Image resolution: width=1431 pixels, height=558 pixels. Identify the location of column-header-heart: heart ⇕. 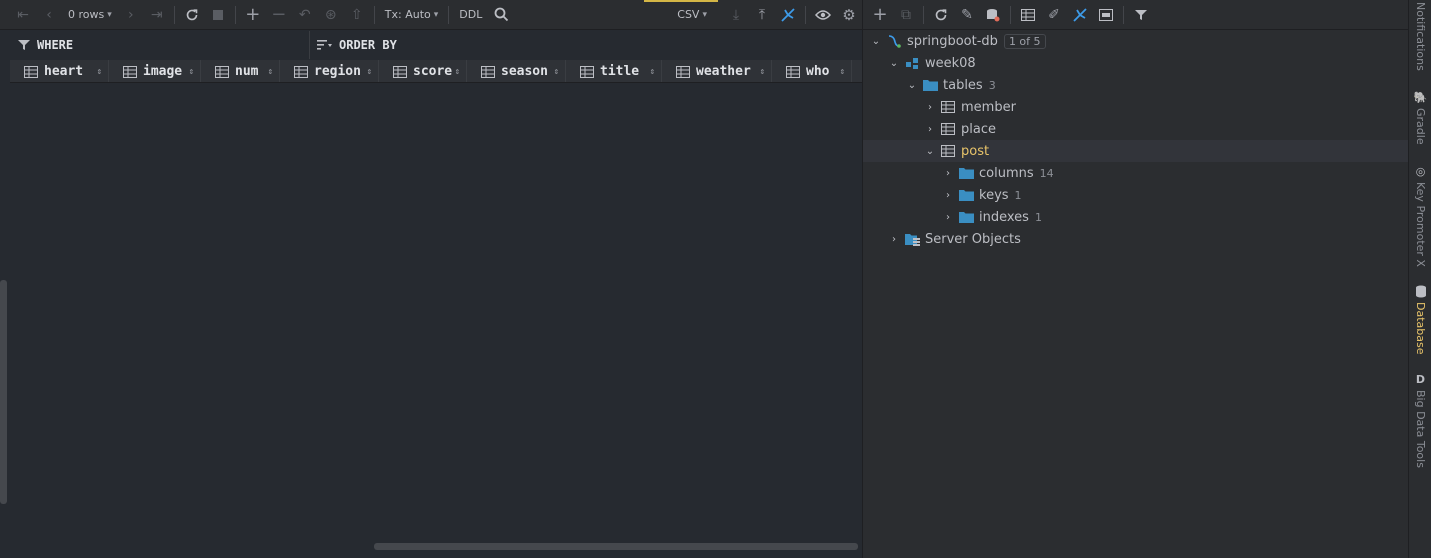
(59, 71).